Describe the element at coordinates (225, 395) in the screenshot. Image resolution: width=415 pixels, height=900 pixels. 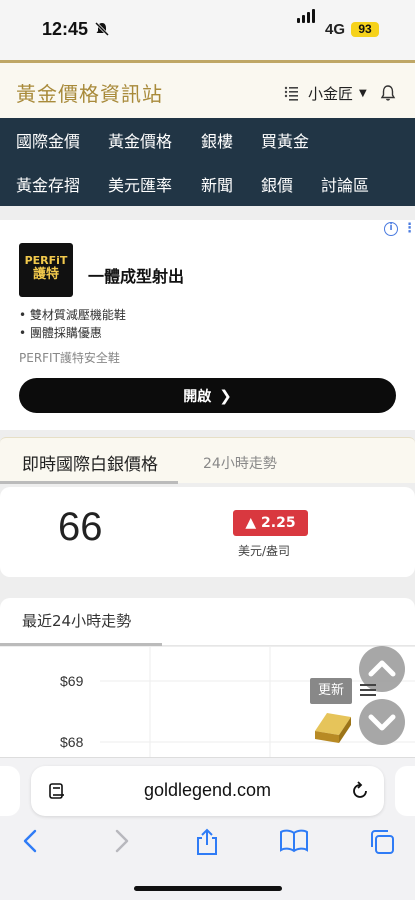
I see `chevron-right-icon: ❯` at that location.